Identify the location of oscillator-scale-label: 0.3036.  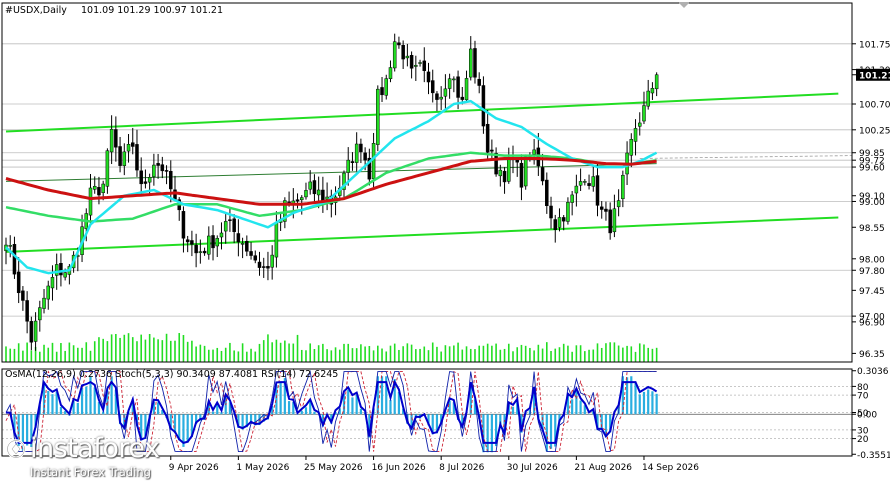
(873, 372).